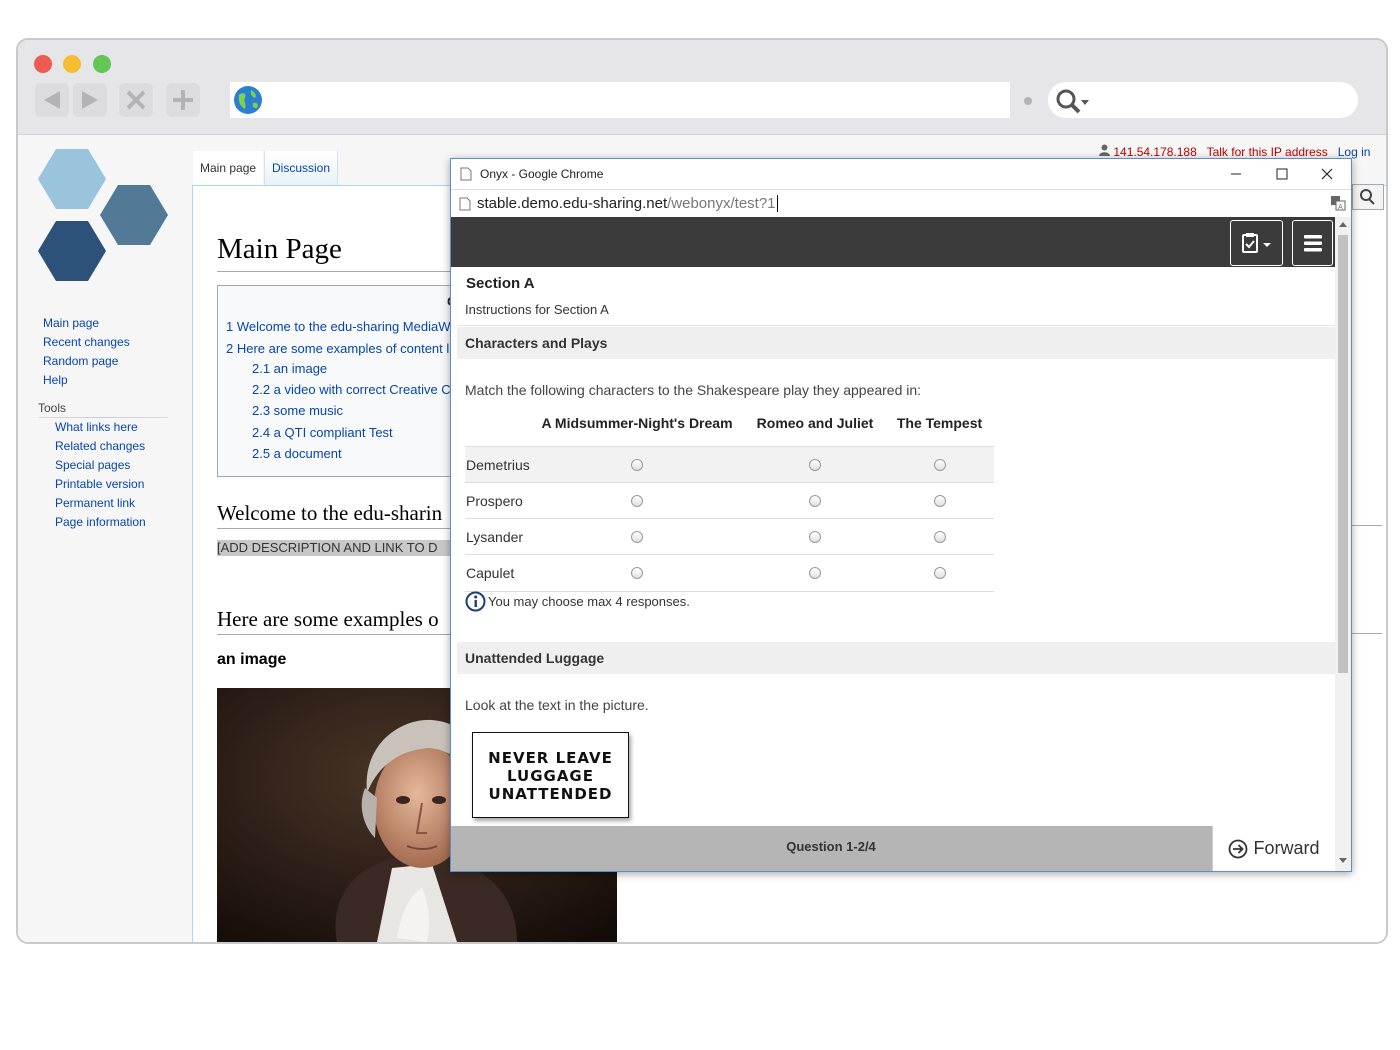 This screenshot has width=1400, height=1050. What do you see at coordinates (537, 309) in the screenshot?
I see `section-instructions: Instructions for Section A` at bounding box center [537, 309].